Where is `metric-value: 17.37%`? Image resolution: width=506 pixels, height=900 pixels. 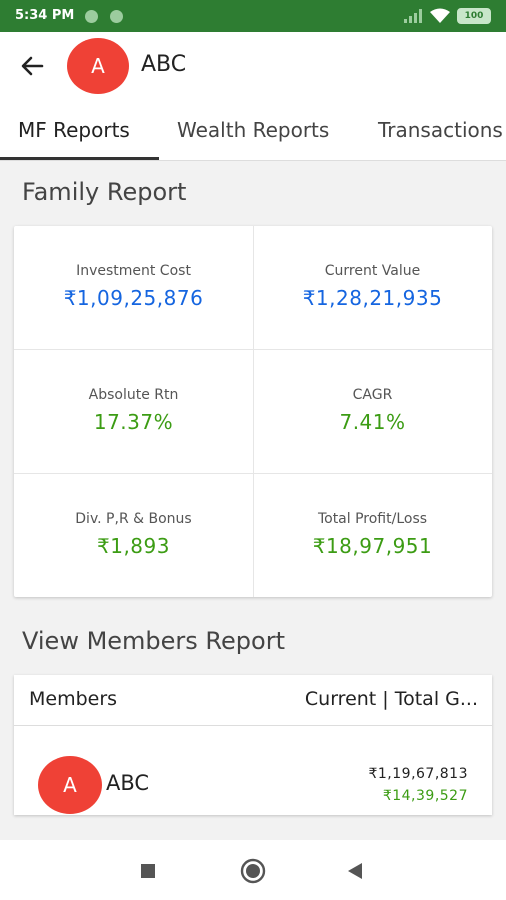 metric-value: 17.37% is located at coordinates (133, 422).